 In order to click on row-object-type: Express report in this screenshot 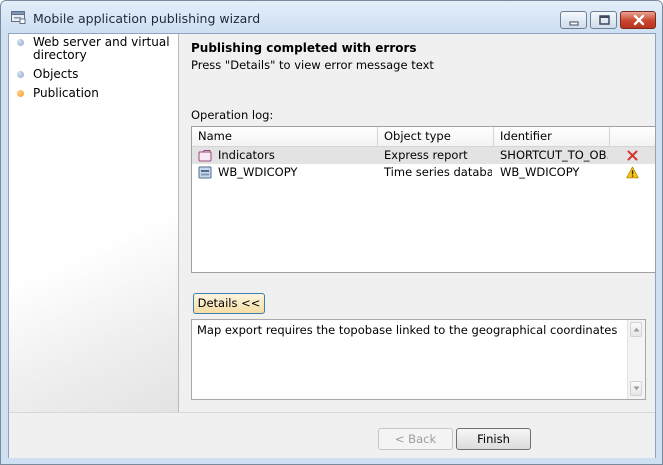, I will do `click(426, 155)`.